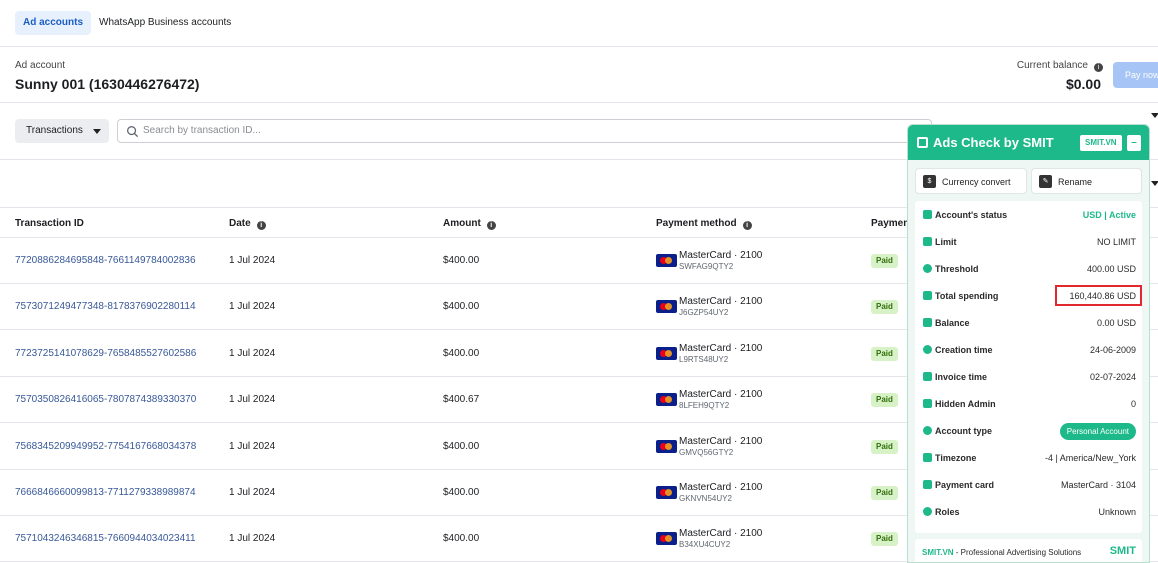 This screenshot has width=1158, height=563. I want to click on payment-reference-code: L9RTS48UY2, so click(704, 359).